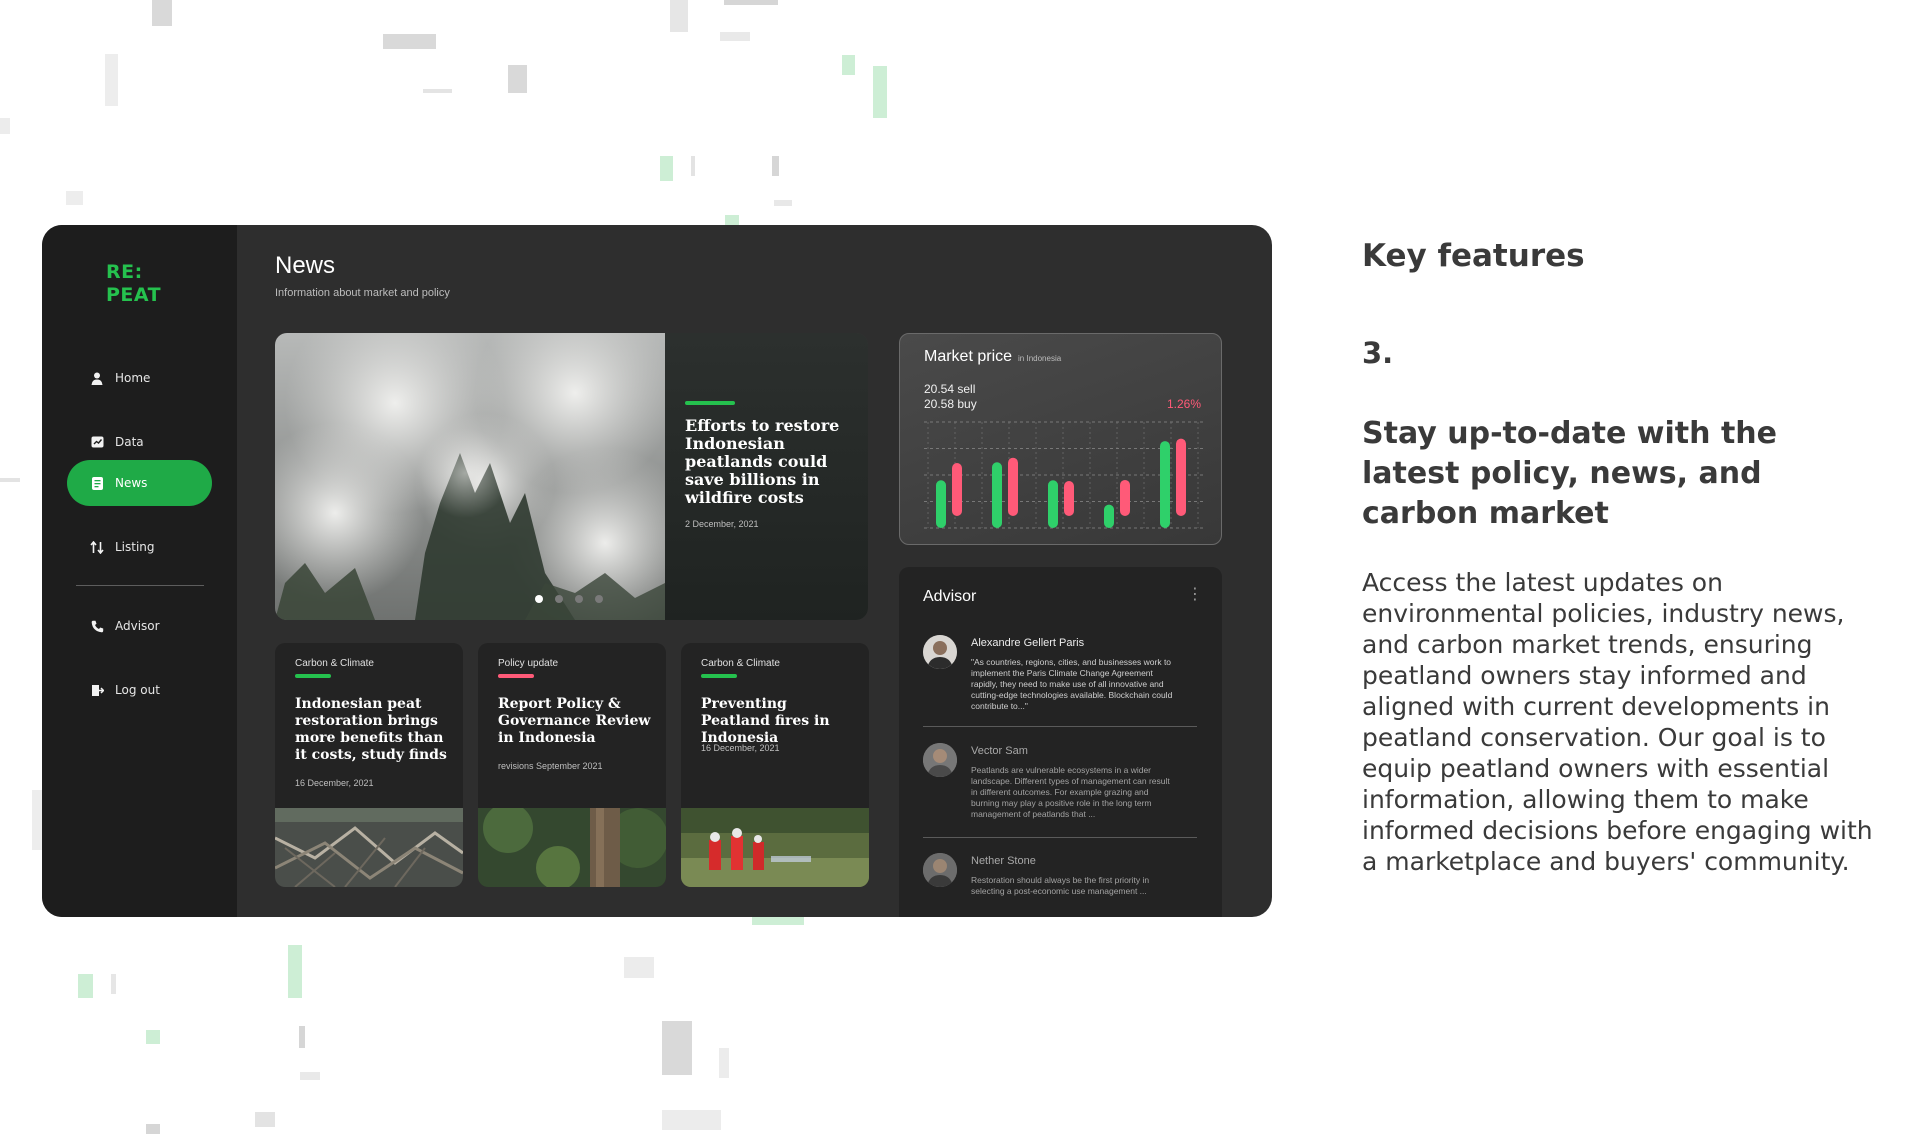  Describe the element at coordinates (124, 272) in the screenshot. I see `brand-line-1: RE:` at that location.